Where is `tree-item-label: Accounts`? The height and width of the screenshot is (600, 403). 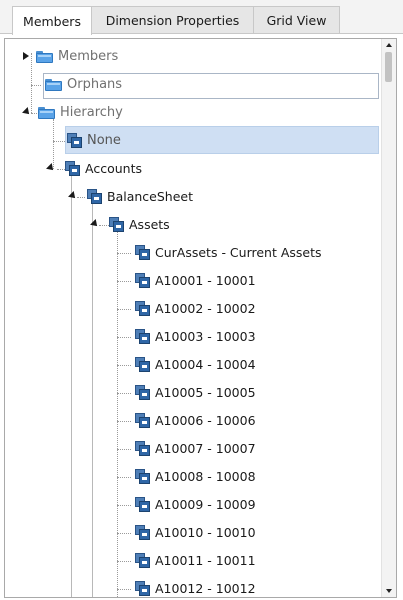 tree-item-label: Accounts is located at coordinates (113, 168).